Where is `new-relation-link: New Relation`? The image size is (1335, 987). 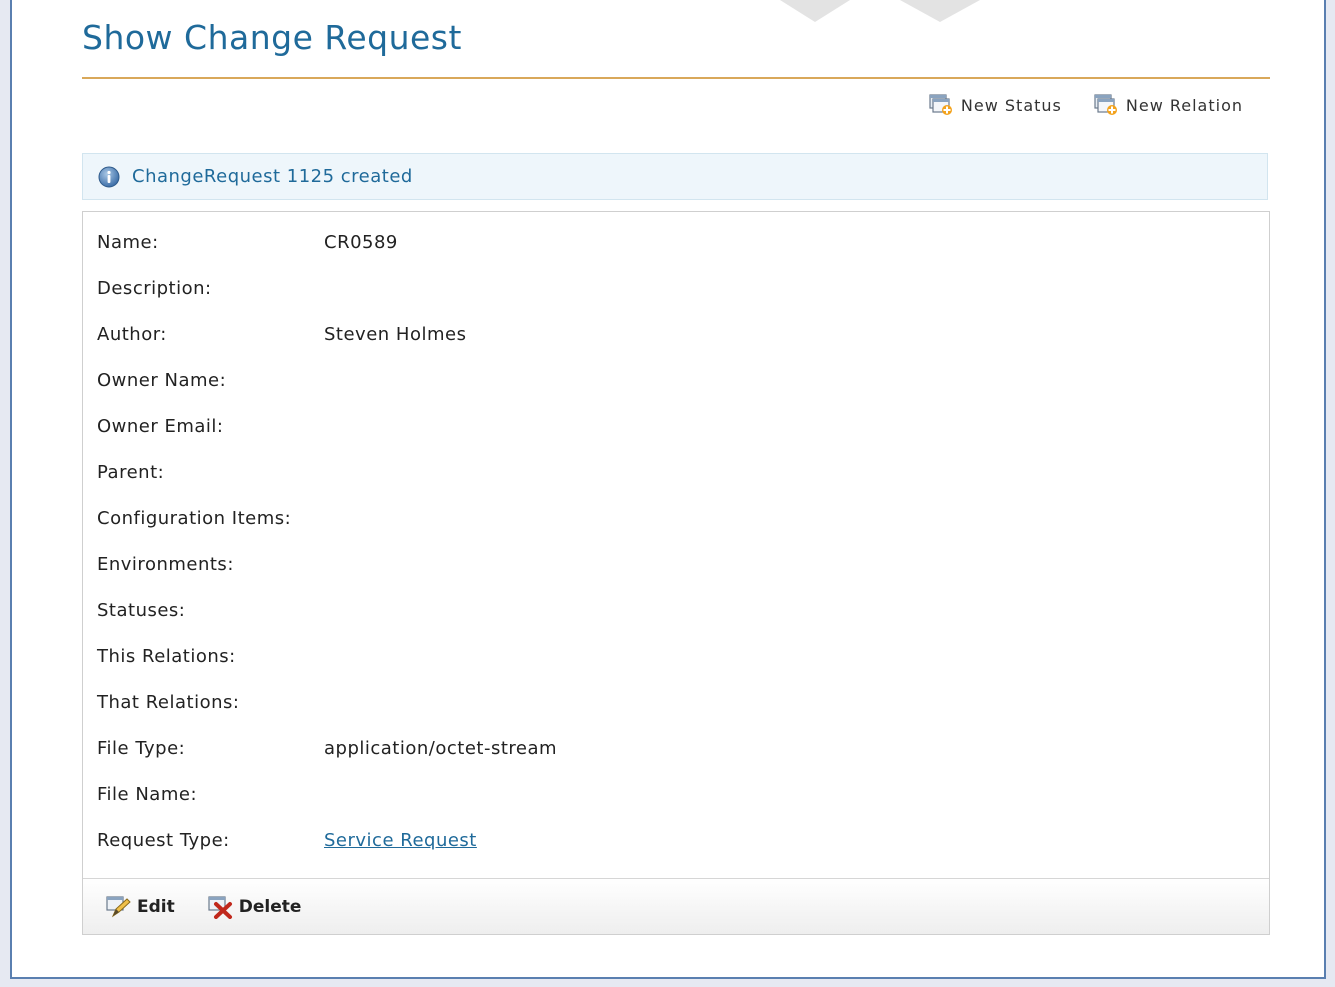
new-relation-link: New Relation is located at coordinates (1168, 105).